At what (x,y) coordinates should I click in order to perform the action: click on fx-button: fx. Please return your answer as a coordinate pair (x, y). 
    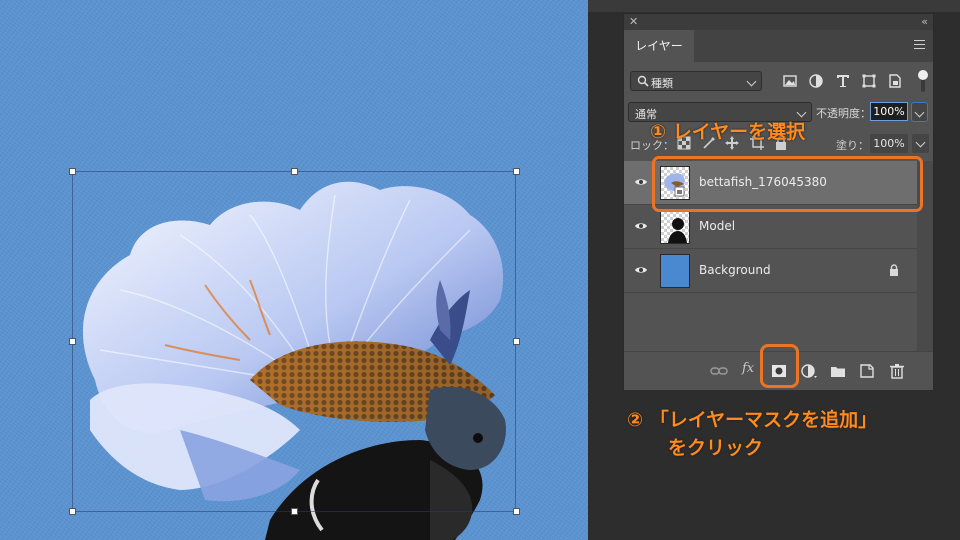
    Looking at the image, I should click on (748, 368).